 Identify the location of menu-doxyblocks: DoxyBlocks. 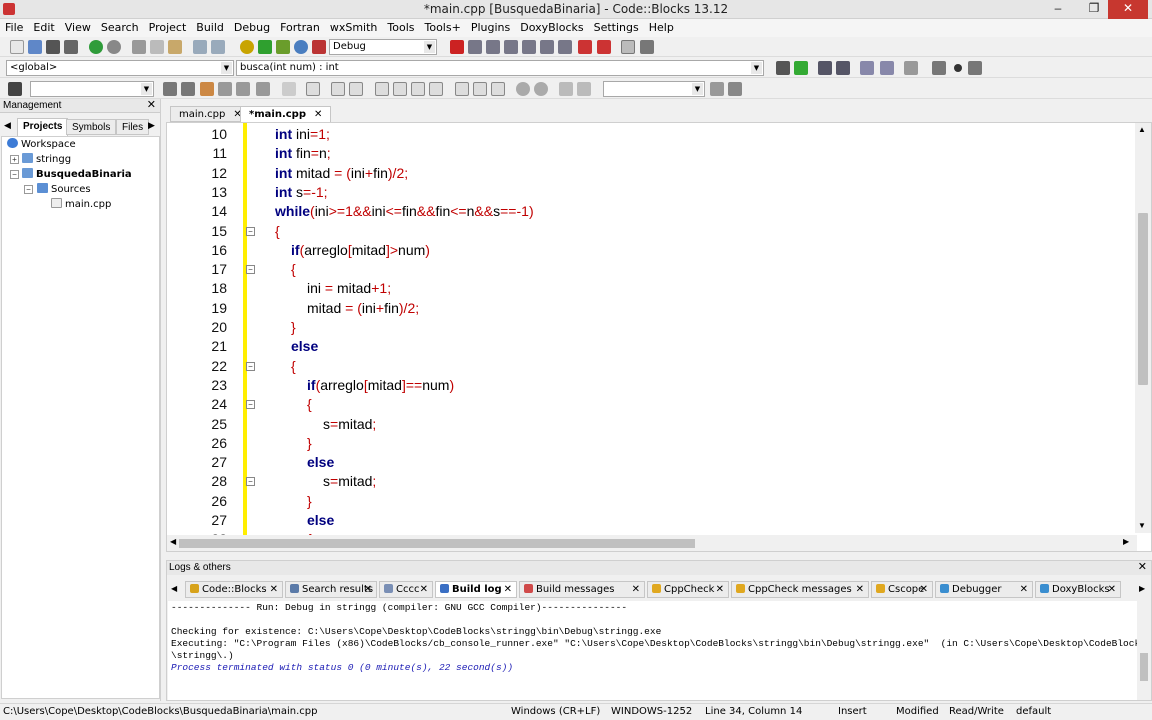
(551, 28).